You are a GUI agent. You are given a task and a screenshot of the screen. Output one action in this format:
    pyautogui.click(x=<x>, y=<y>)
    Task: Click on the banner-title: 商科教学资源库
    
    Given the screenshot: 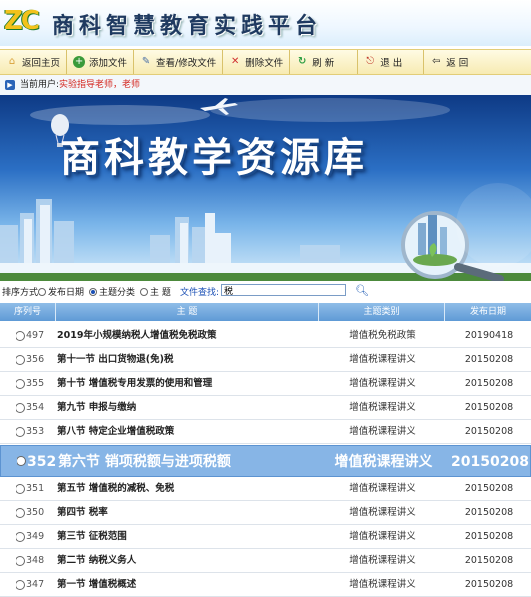 What is the action you would take?
    pyautogui.click(x=214, y=157)
    